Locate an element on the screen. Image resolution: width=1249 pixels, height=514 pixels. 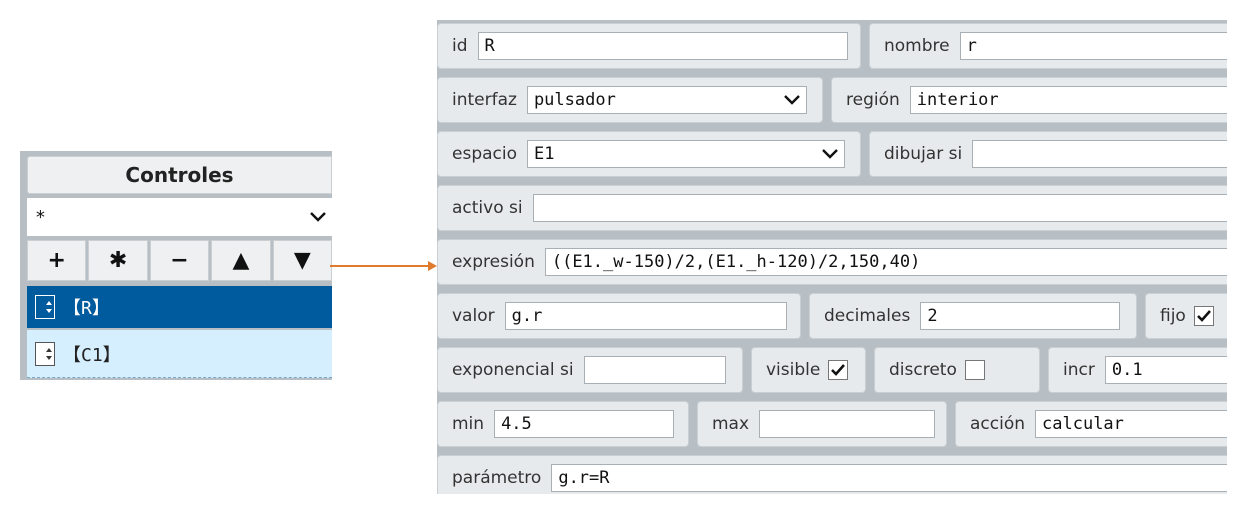
espacio-select: E1 is located at coordinates (686, 154).